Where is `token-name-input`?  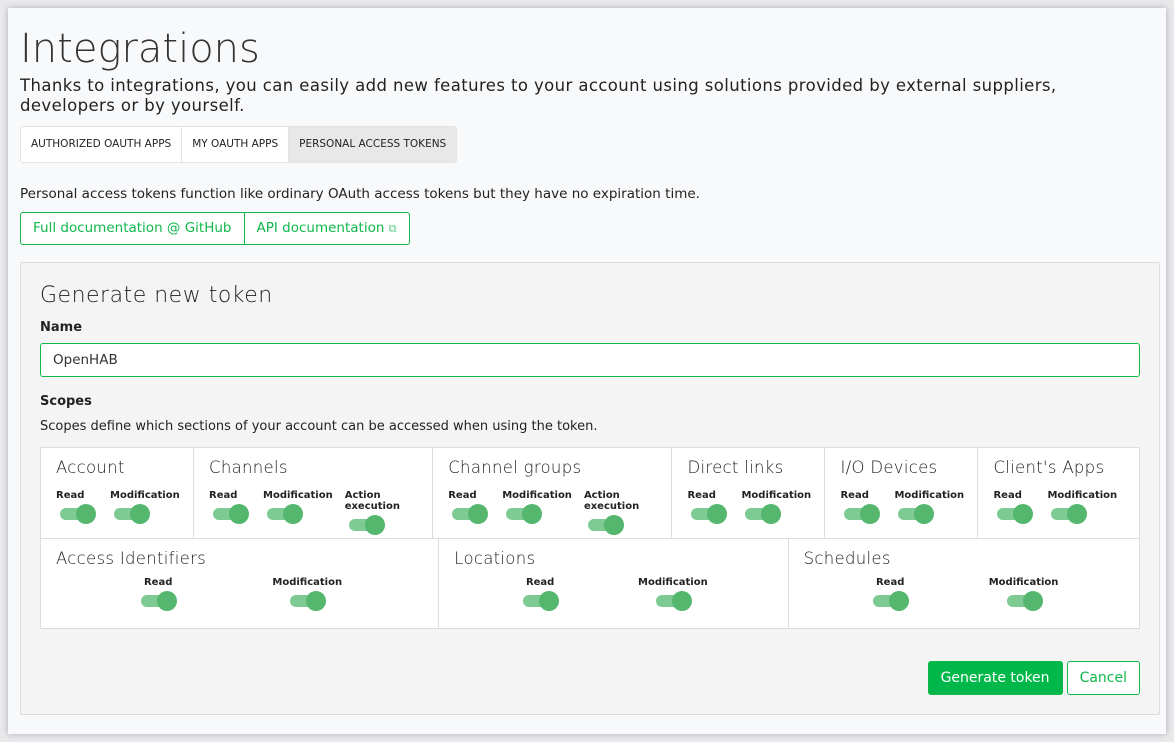 token-name-input is located at coordinates (590, 360).